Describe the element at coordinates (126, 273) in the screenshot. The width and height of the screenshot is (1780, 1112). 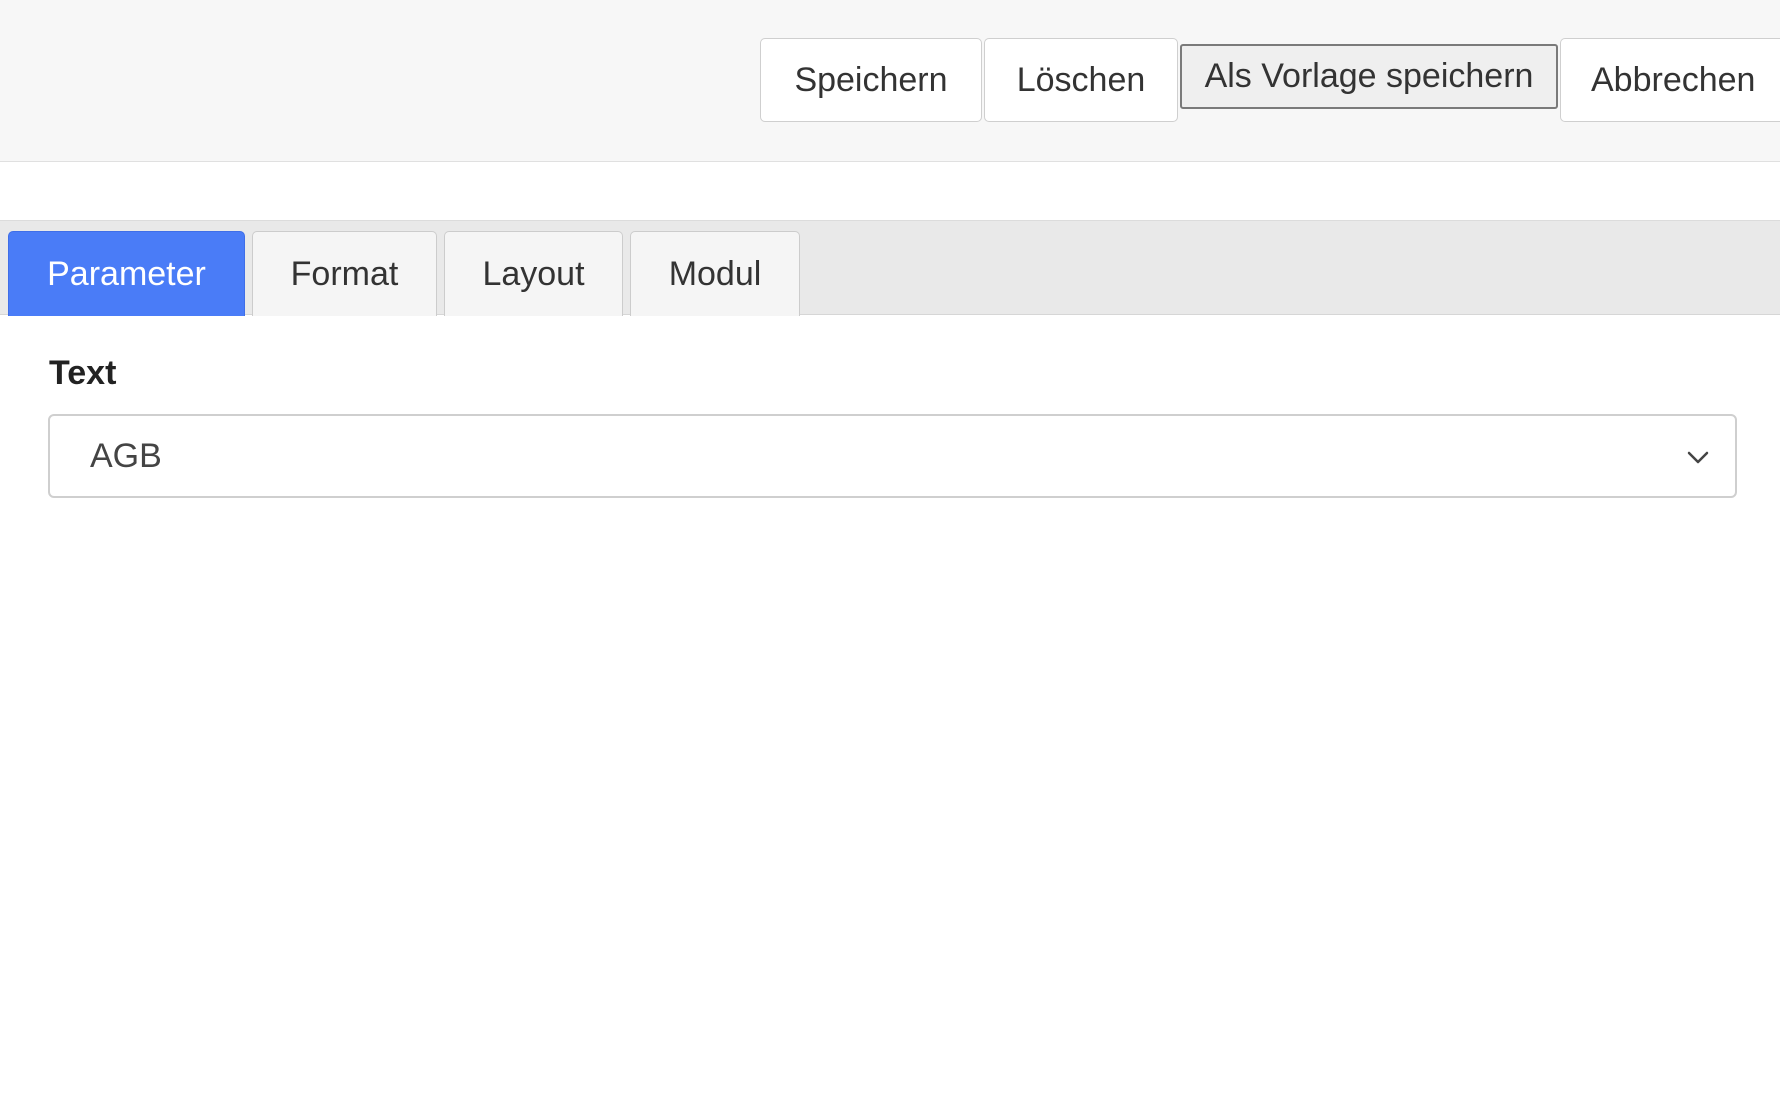
I see `tab-parameter: Parameter` at that location.